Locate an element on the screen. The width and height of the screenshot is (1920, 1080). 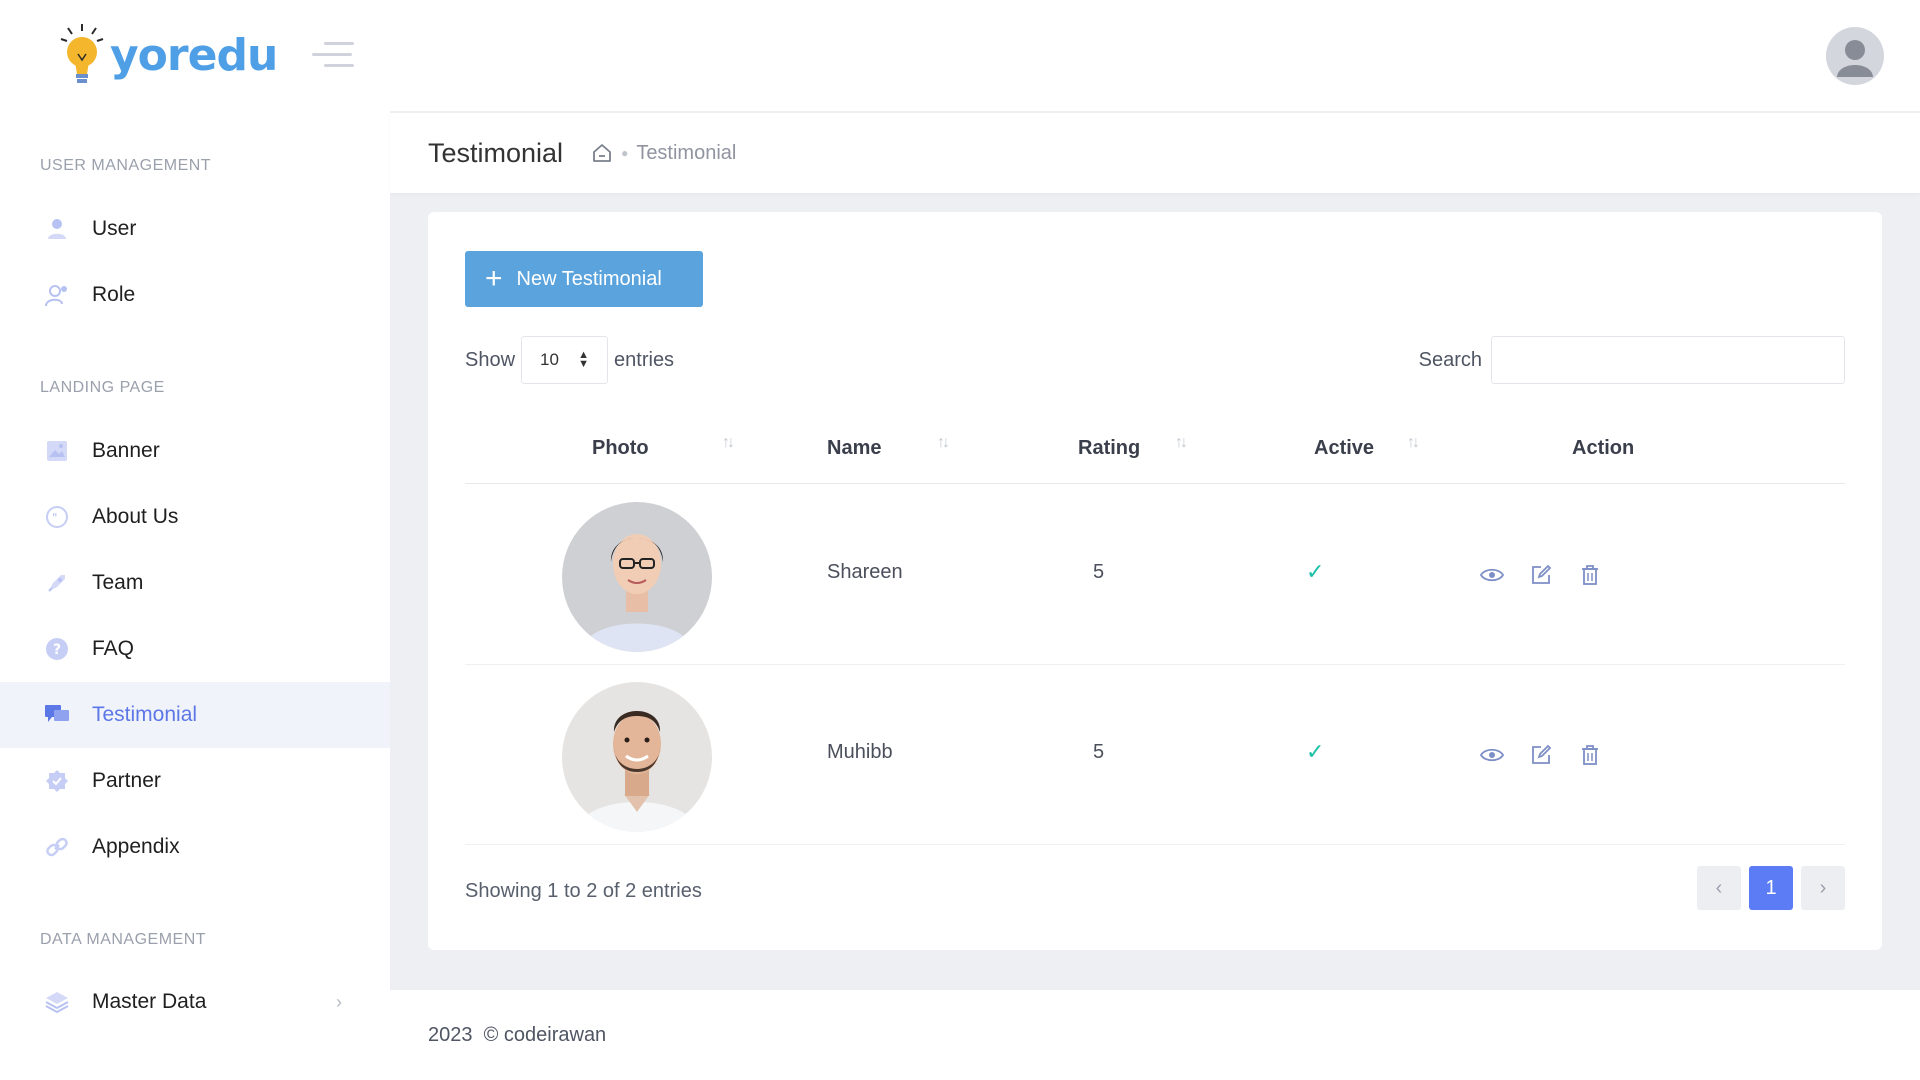
user-avatar-icon is located at coordinates (1855, 58).